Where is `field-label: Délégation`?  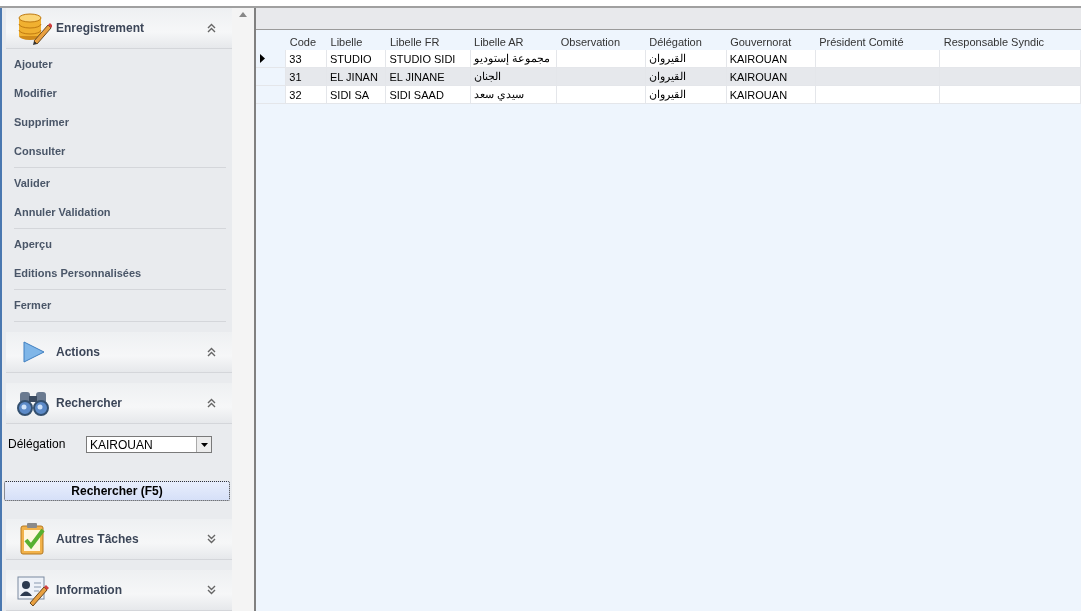
field-label: Délégation is located at coordinates (37, 444).